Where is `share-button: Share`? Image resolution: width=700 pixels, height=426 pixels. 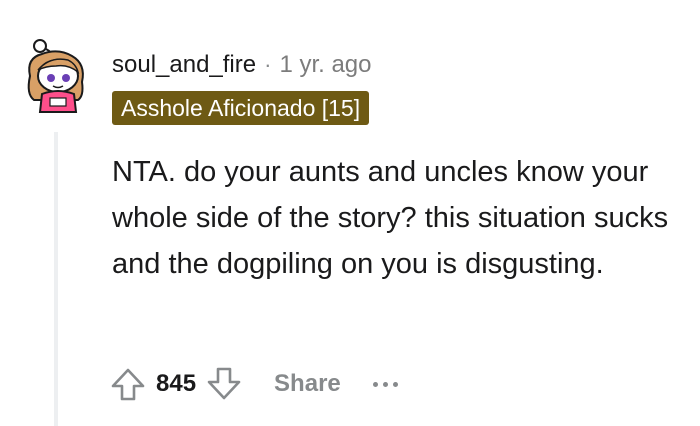
share-button: Share is located at coordinates (307, 384).